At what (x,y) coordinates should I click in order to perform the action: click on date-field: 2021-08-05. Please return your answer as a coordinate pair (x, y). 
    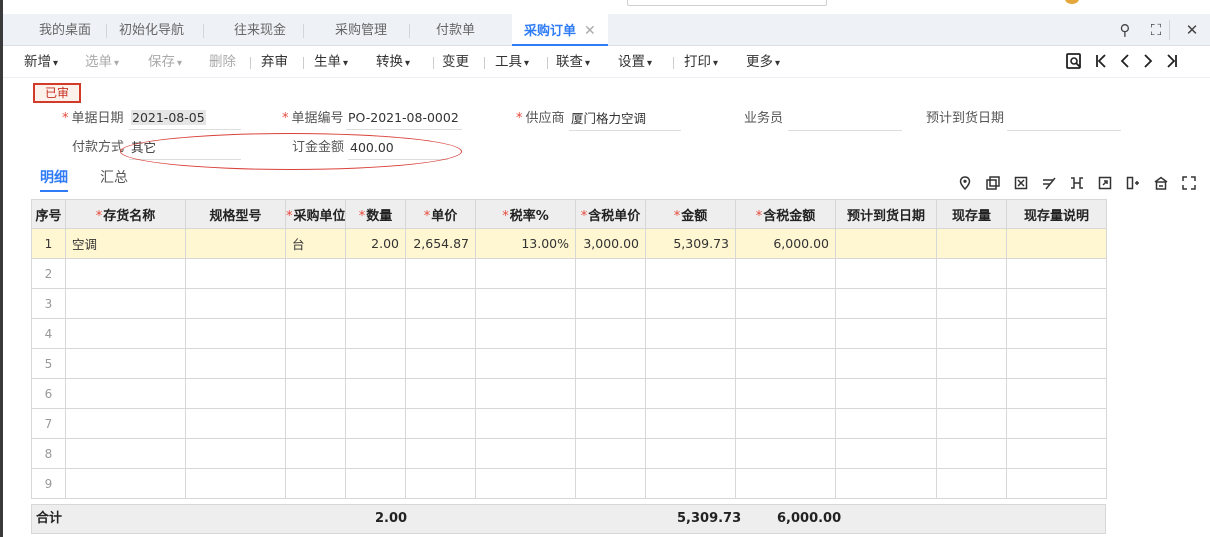
    Looking at the image, I should click on (185, 119).